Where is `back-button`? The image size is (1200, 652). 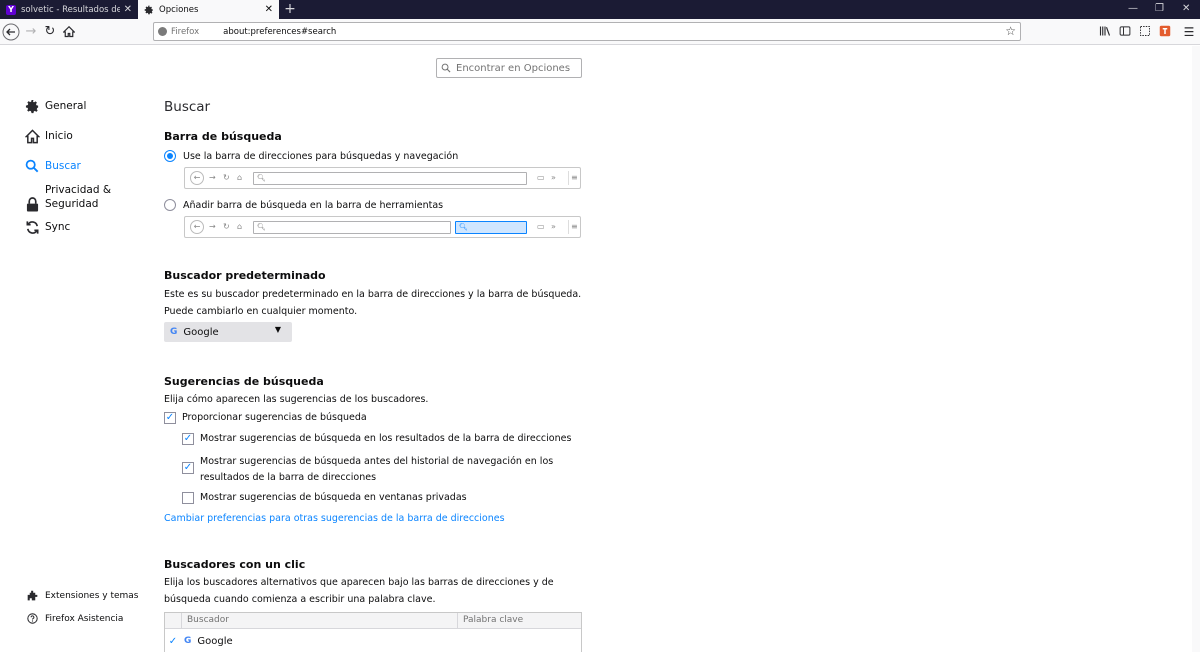
back-button is located at coordinates (11, 32).